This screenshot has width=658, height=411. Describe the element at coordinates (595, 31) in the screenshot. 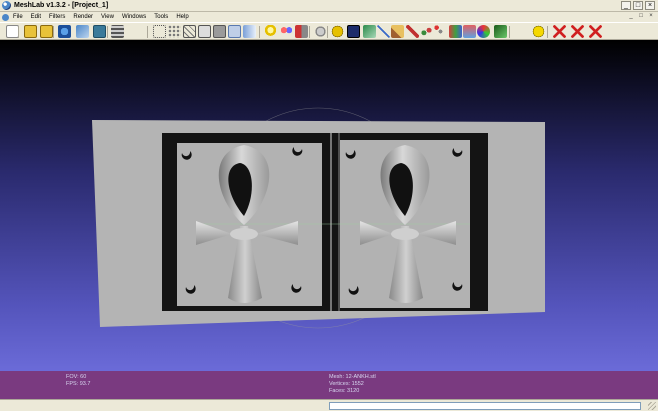

I see `delete-vertices-icon` at that location.